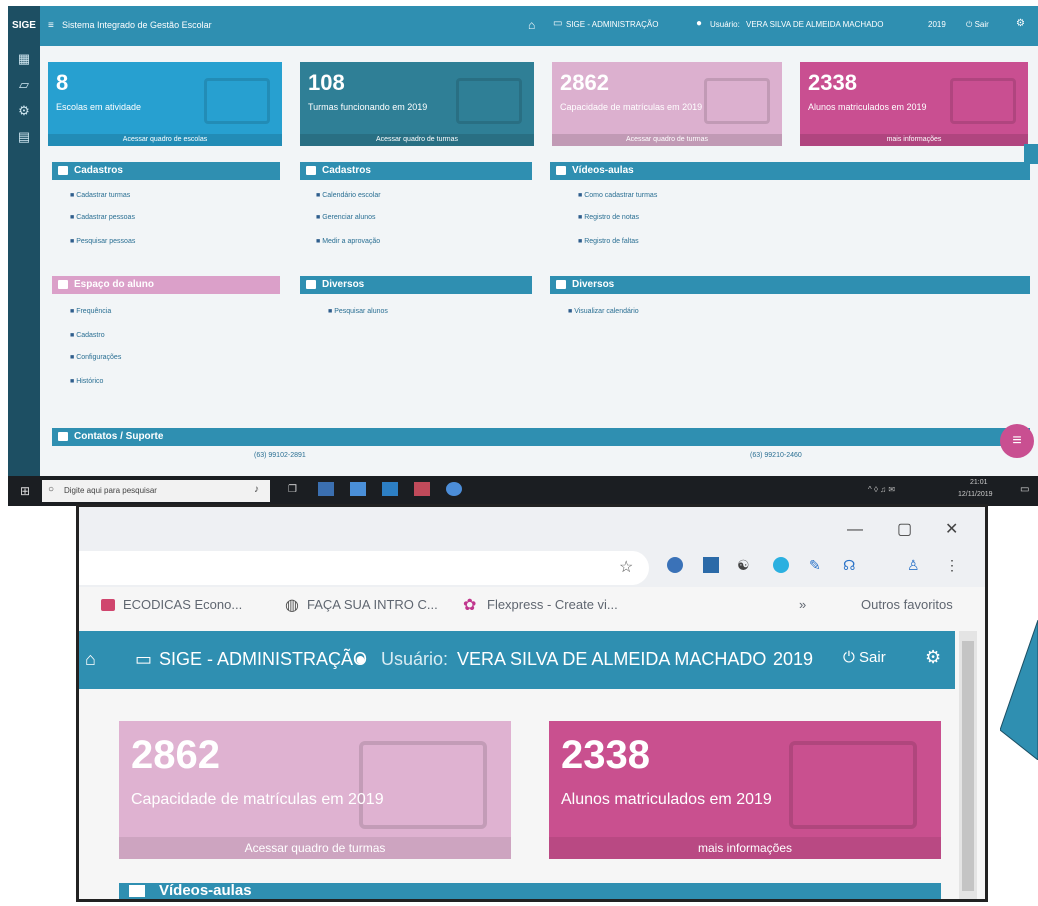 Image resolution: width=1038 pixels, height=906 pixels. What do you see at coordinates (348, 241) in the screenshot?
I see `link-medir-aprovacao: Medir a aprovação` at bounding box center [348, 241].